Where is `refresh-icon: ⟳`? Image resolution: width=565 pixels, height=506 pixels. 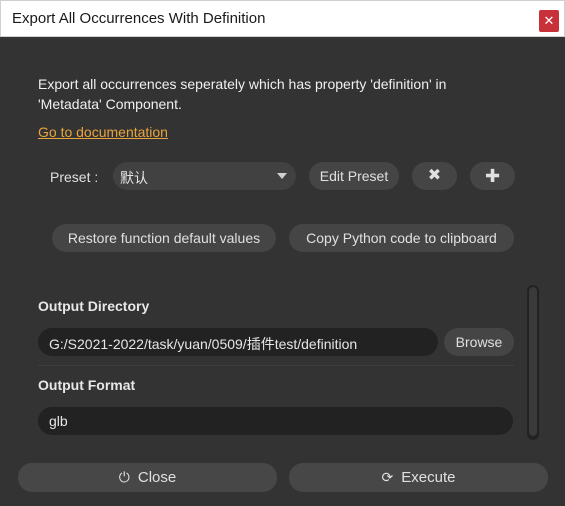 refresh-icon: ⟳ is located at coordinates (387, 477).